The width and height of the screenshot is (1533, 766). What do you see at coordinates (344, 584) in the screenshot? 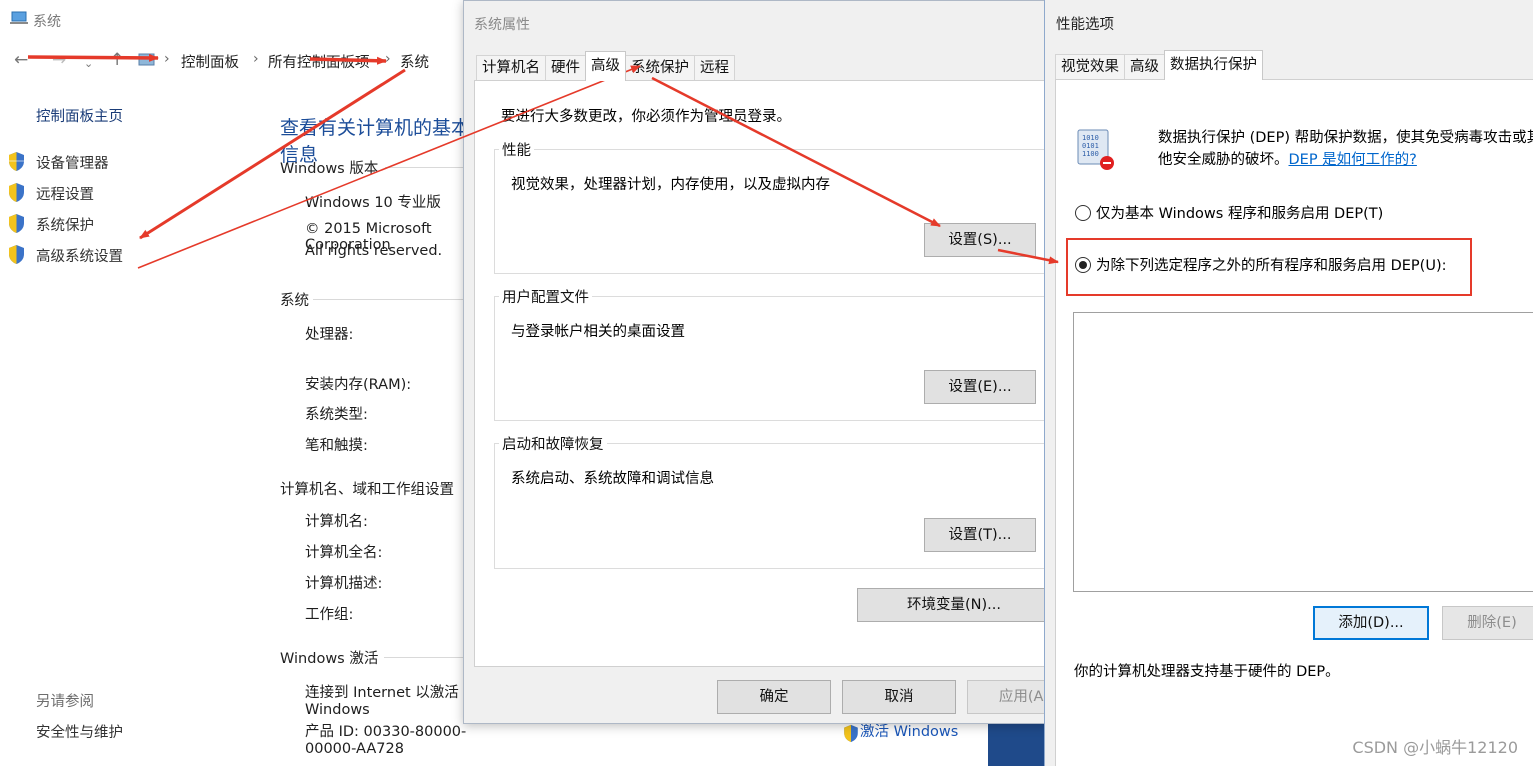
I see `computer-description-label: 计算机描述:` at bounding box center [344, 584].